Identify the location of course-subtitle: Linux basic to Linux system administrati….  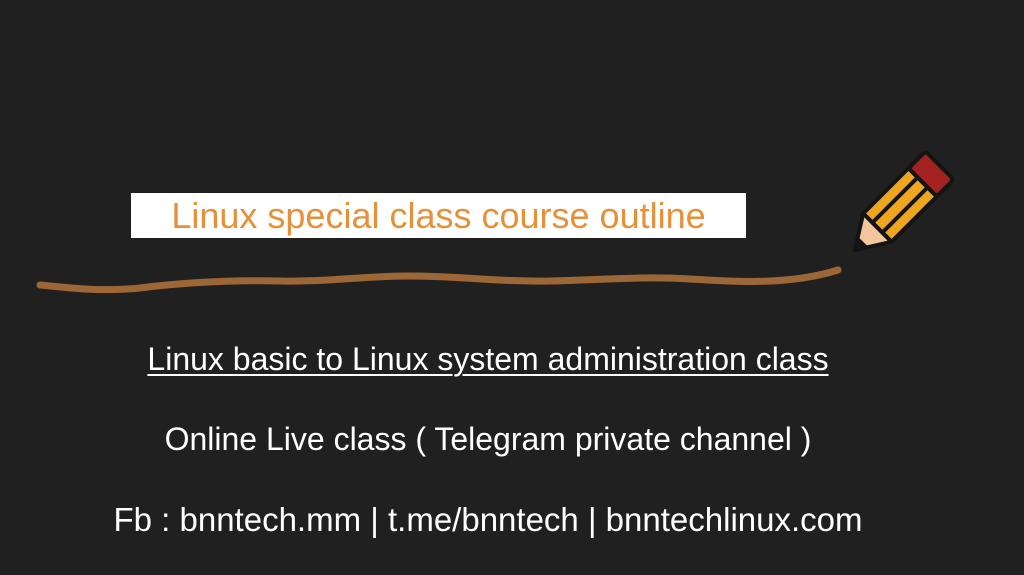
(488, 359).